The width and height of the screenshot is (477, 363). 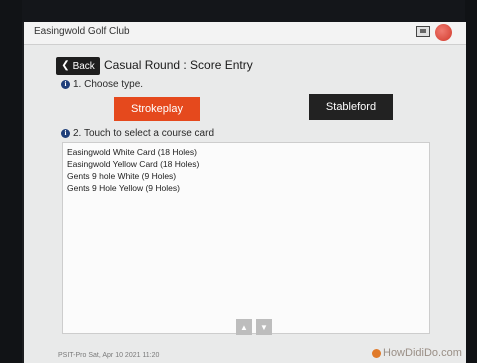 I want to click on title-bar: Easingwold Golf Club, so click(x=245, y=33).